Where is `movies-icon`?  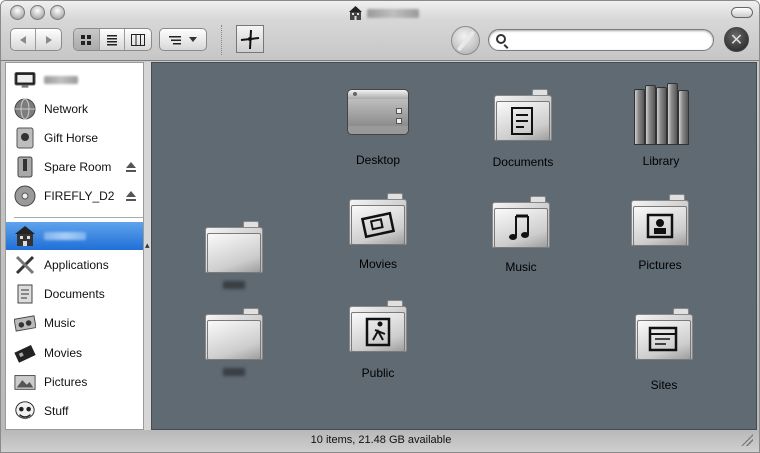 movies-icon is located at coordinates (25, 353).